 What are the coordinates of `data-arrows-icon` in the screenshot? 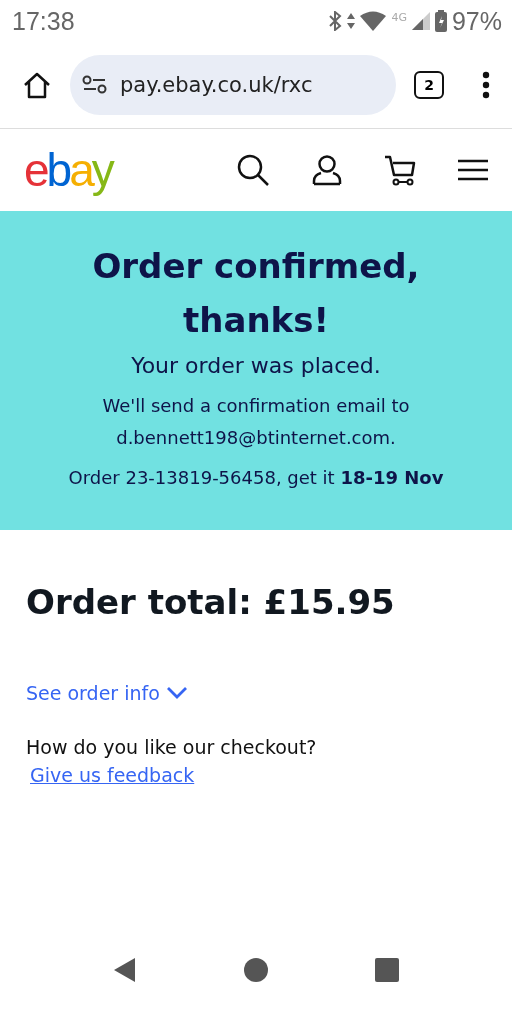 It's located at (351, 21).